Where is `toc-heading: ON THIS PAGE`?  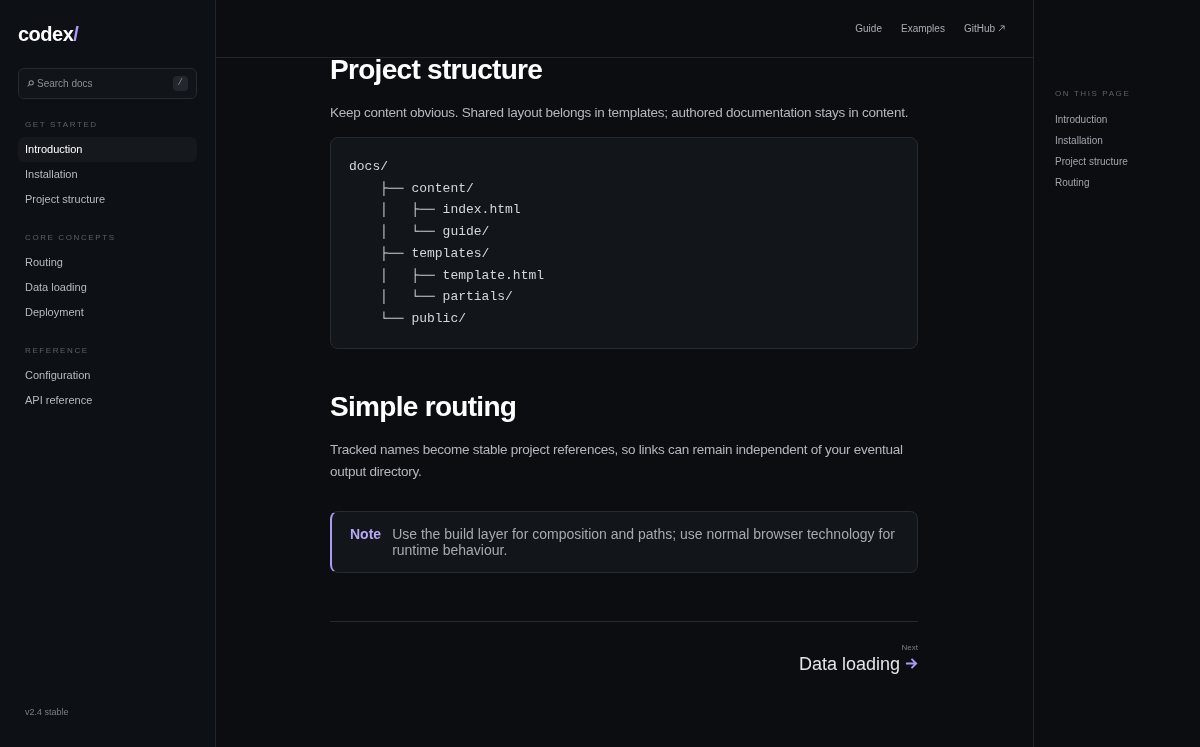
toc-heading: ON THIS PAGE is located at coordinates (1093, 94).